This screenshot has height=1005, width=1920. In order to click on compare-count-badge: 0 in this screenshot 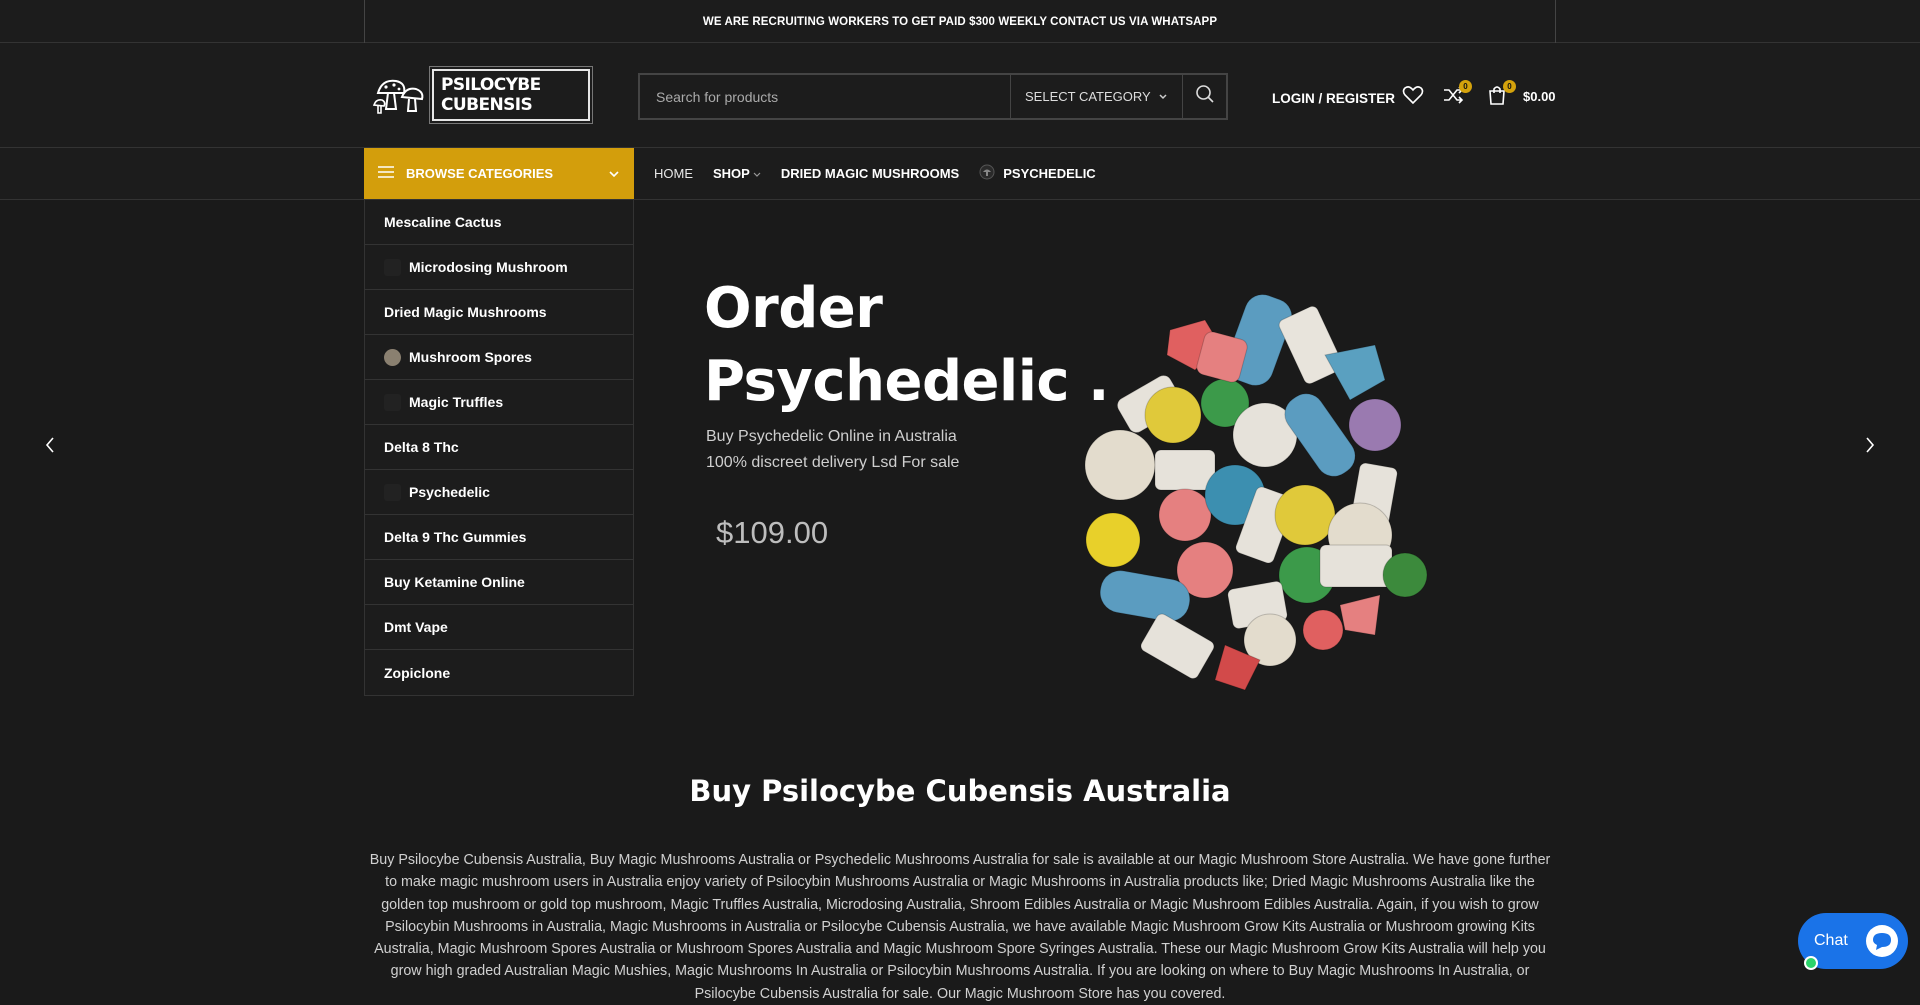, I will do `click(1465, 86)`.